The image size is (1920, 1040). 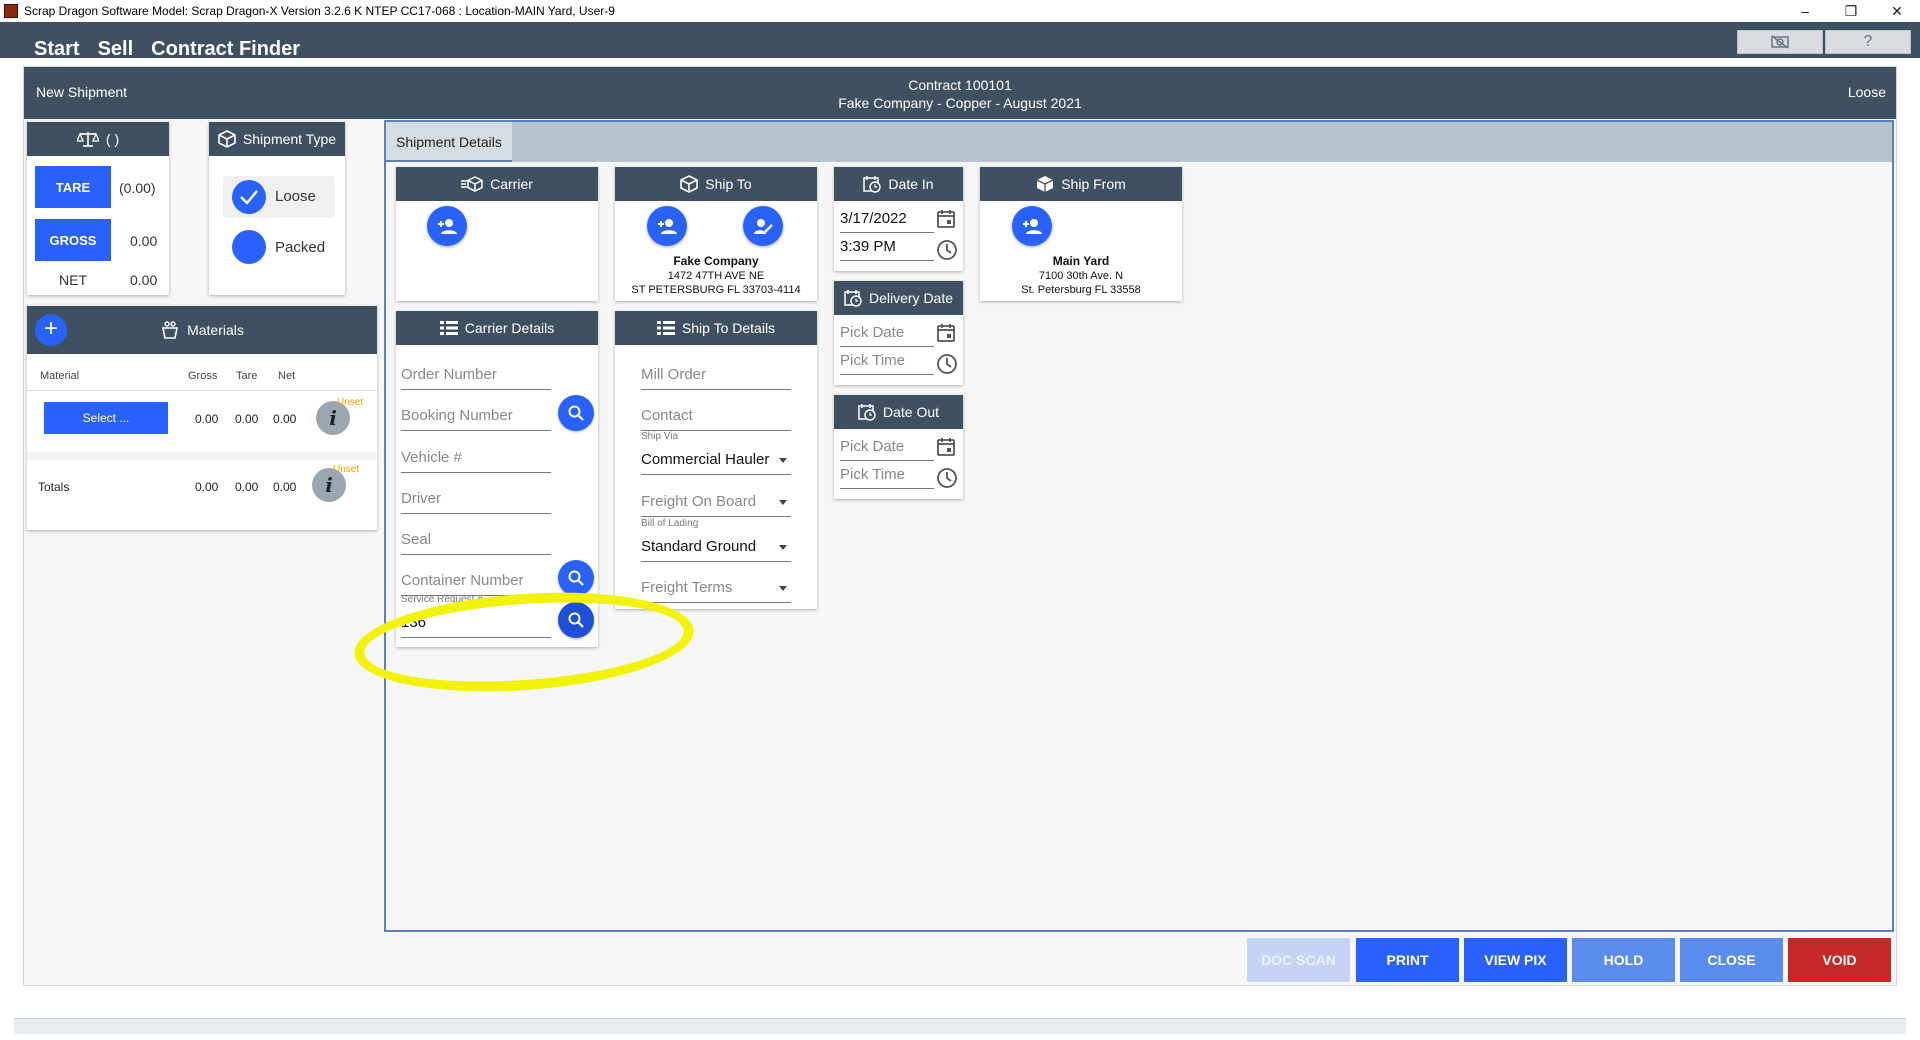 I want to click on camera-off-icon, so click(x=1780, y=42).